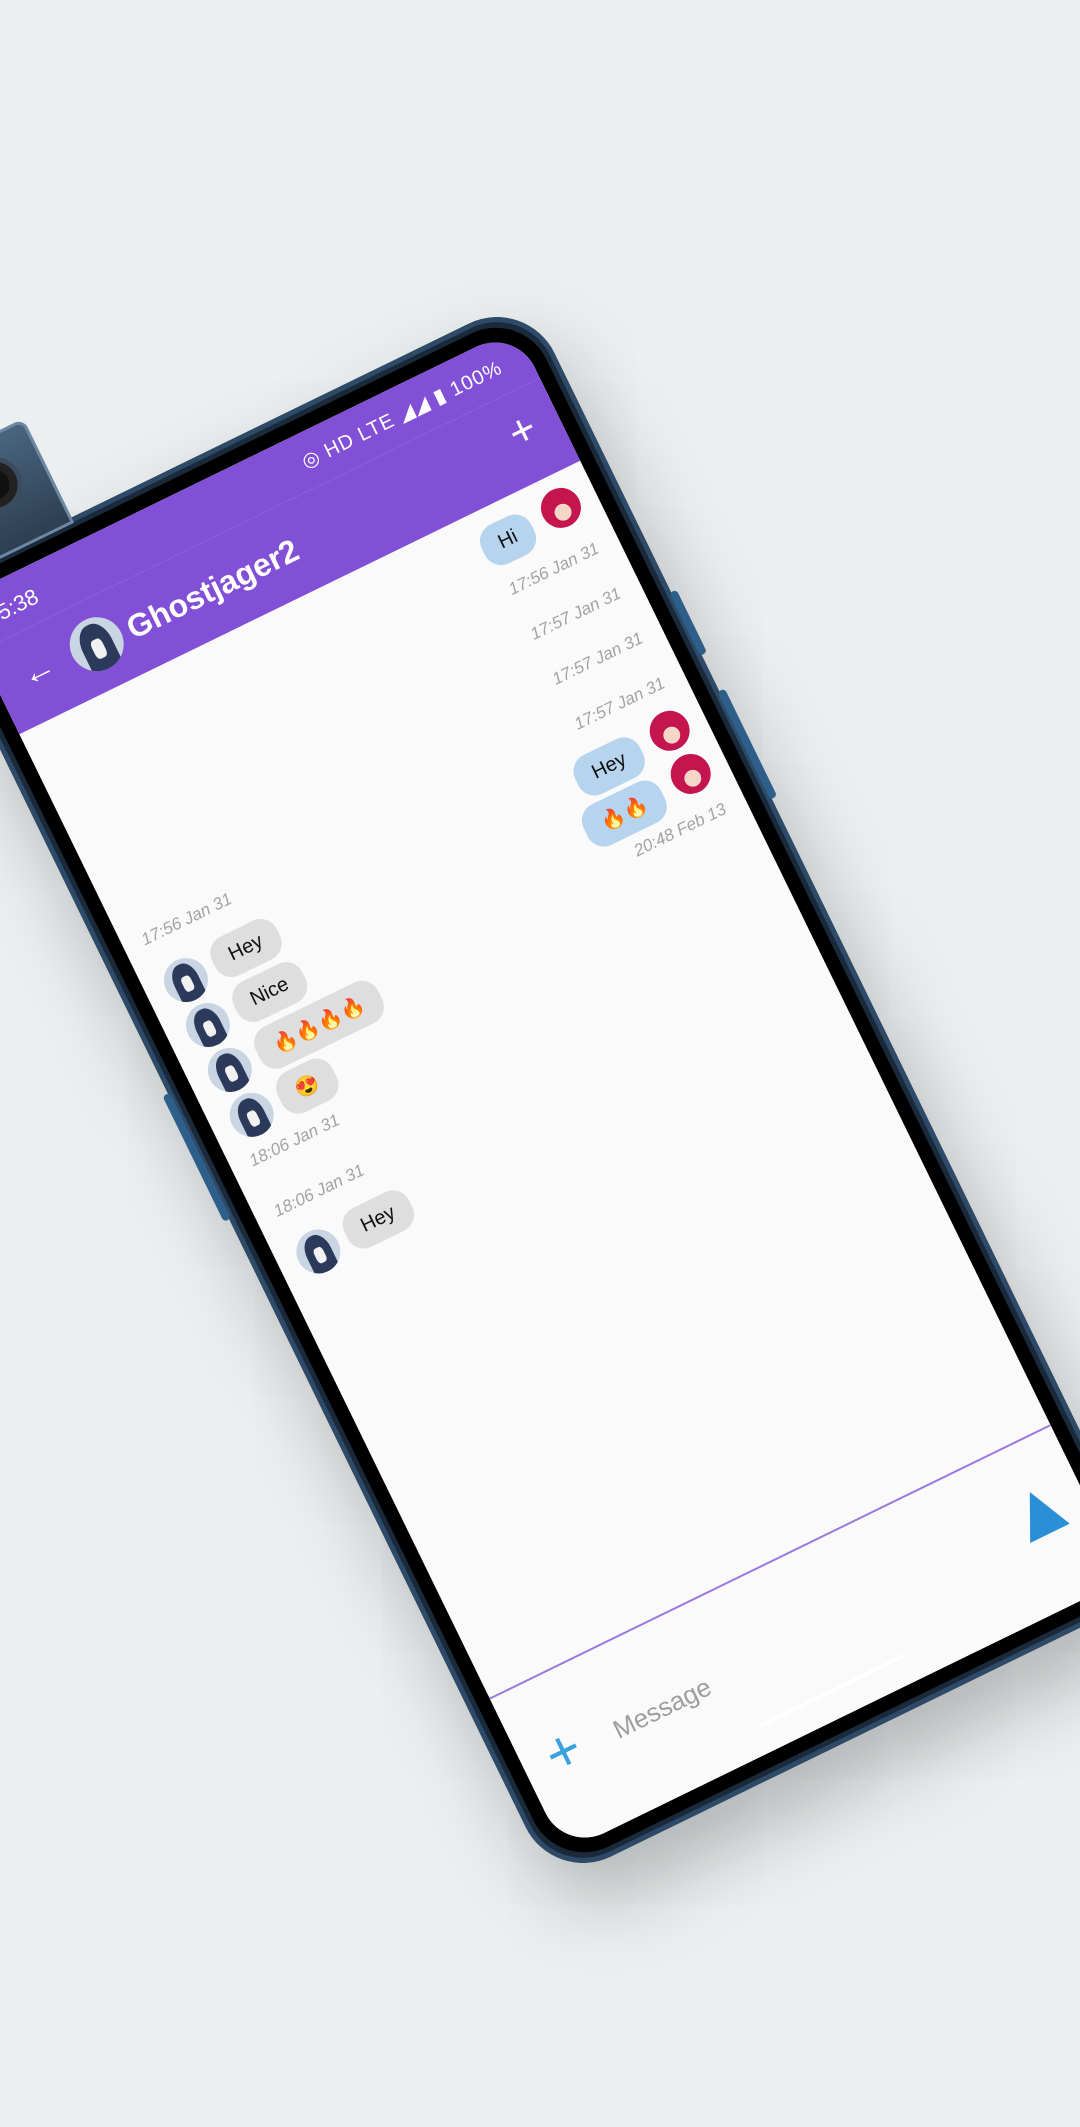 The height and width of the screenshot is (2127, 1080). Describe the element at coordinates (508, 540) in the screenshot. I see `outgoing-message: Hi` at that location.